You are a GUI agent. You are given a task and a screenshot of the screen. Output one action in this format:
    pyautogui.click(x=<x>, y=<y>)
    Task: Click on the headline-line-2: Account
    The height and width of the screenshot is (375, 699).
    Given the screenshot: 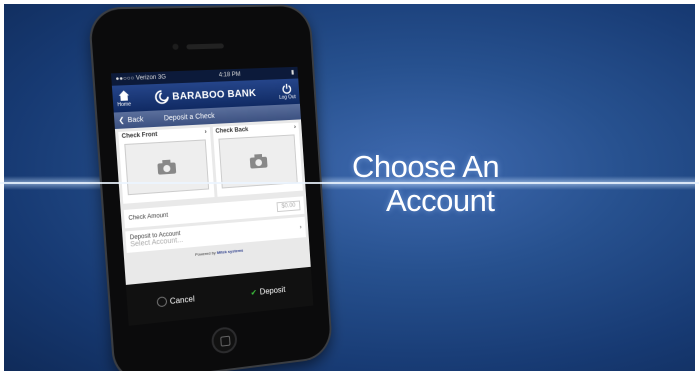 What is the action you would take?
    pyautogui.click(x=440, y=200)
    